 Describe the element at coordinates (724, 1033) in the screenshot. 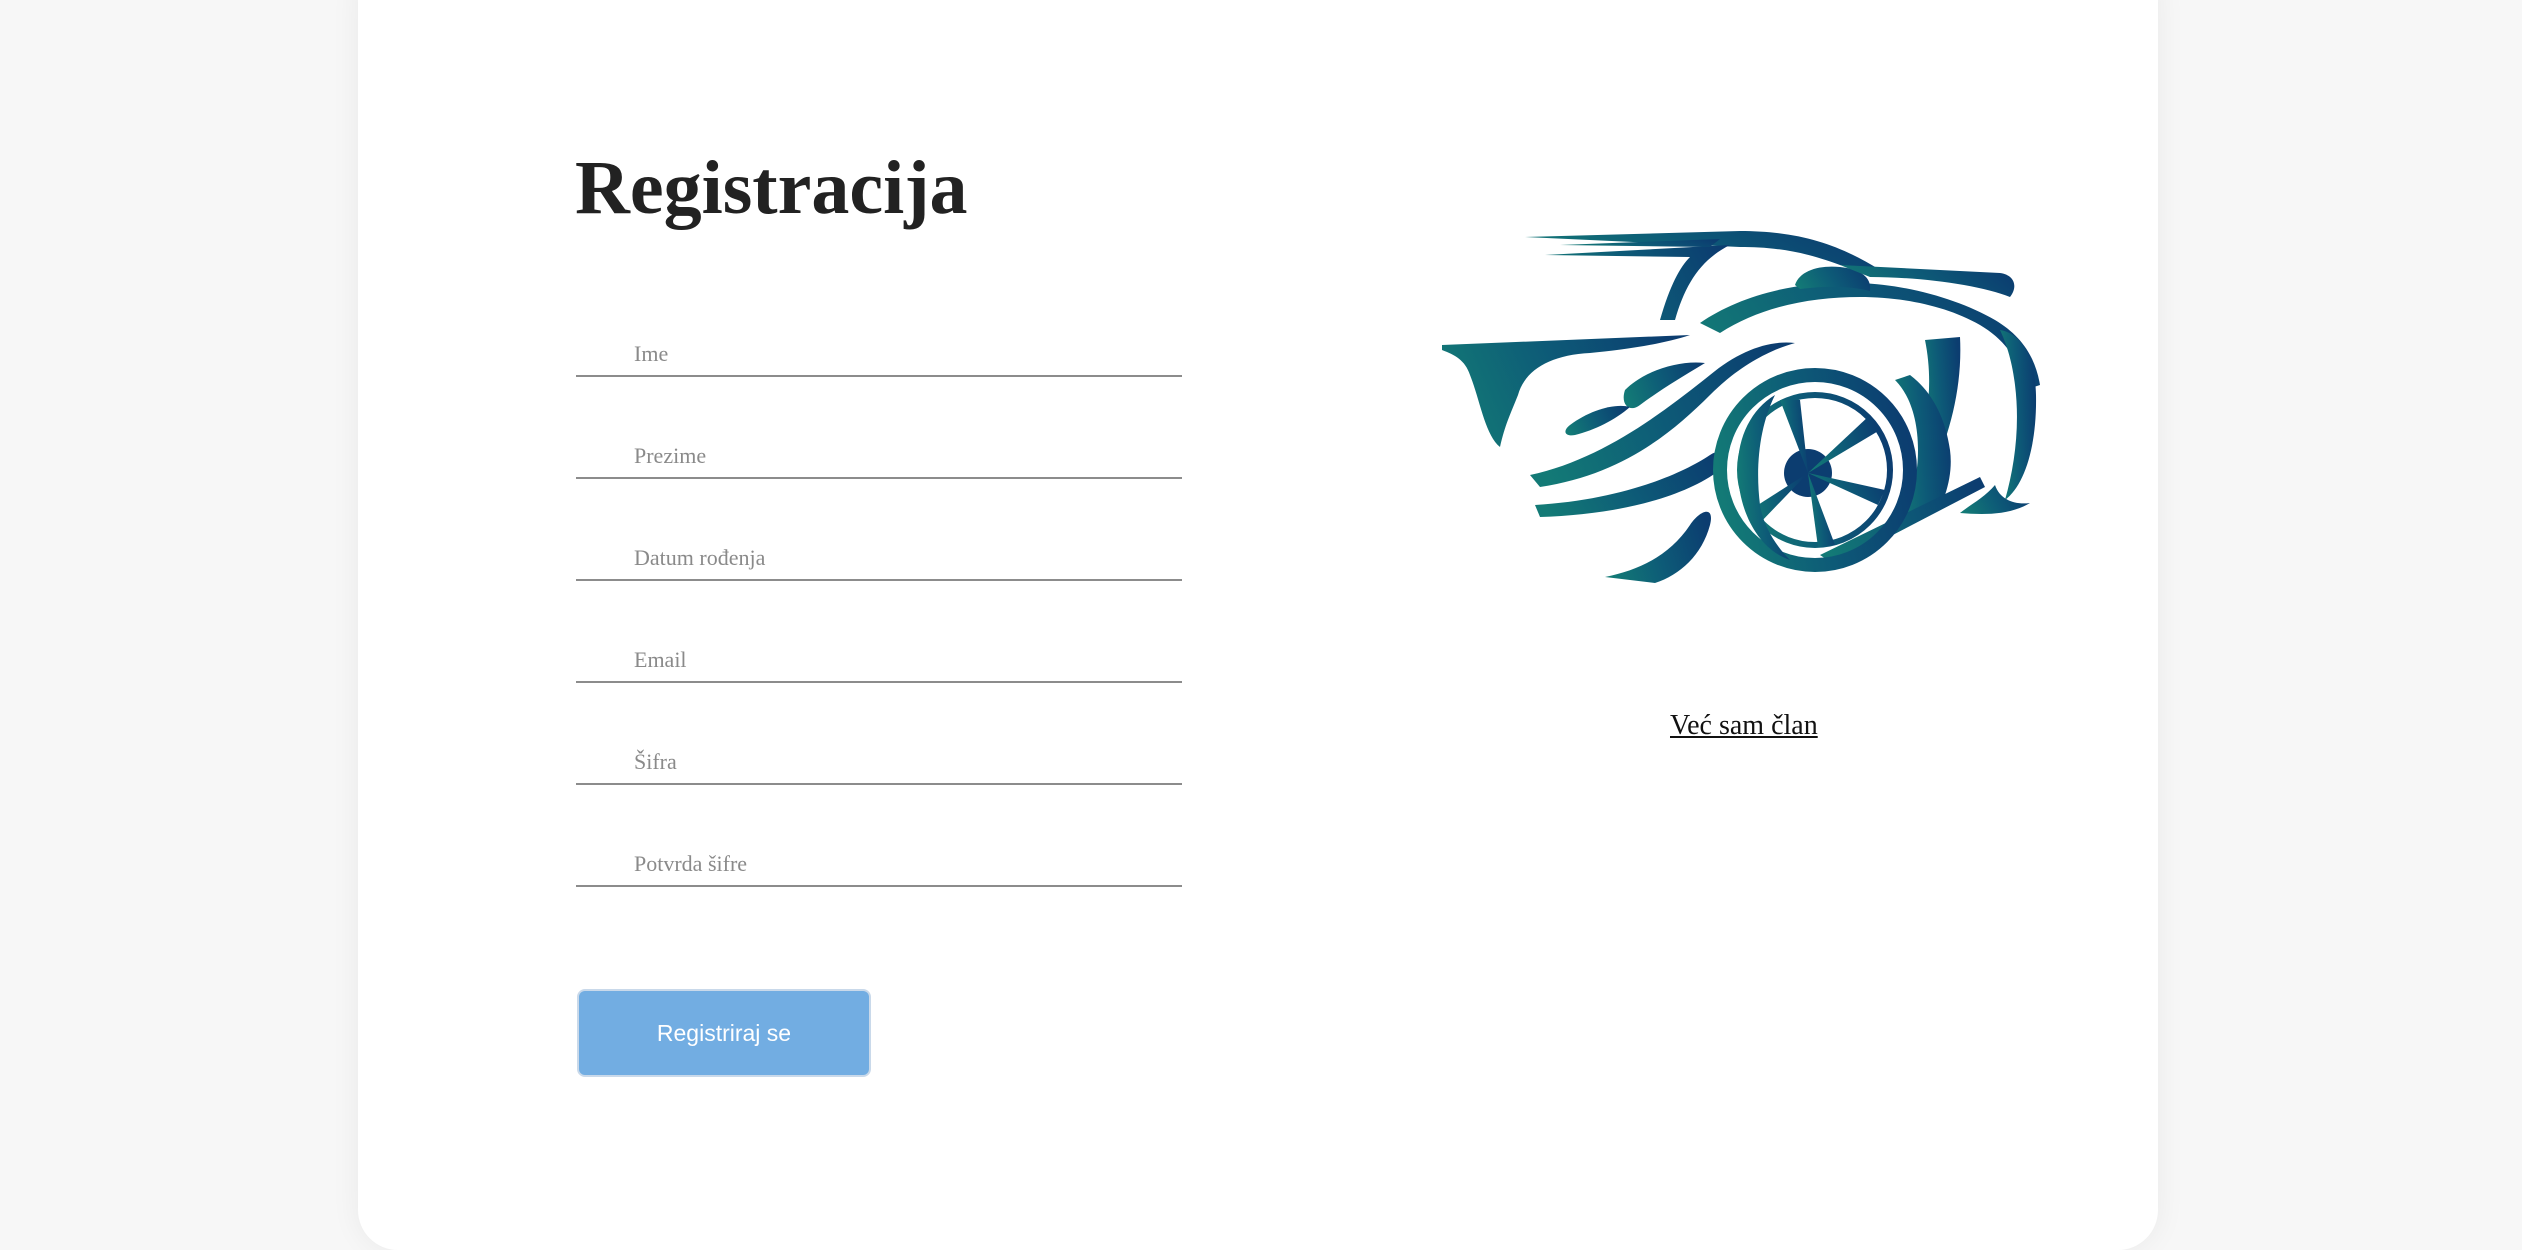

I see `register-button: Registriraj se` at that location.